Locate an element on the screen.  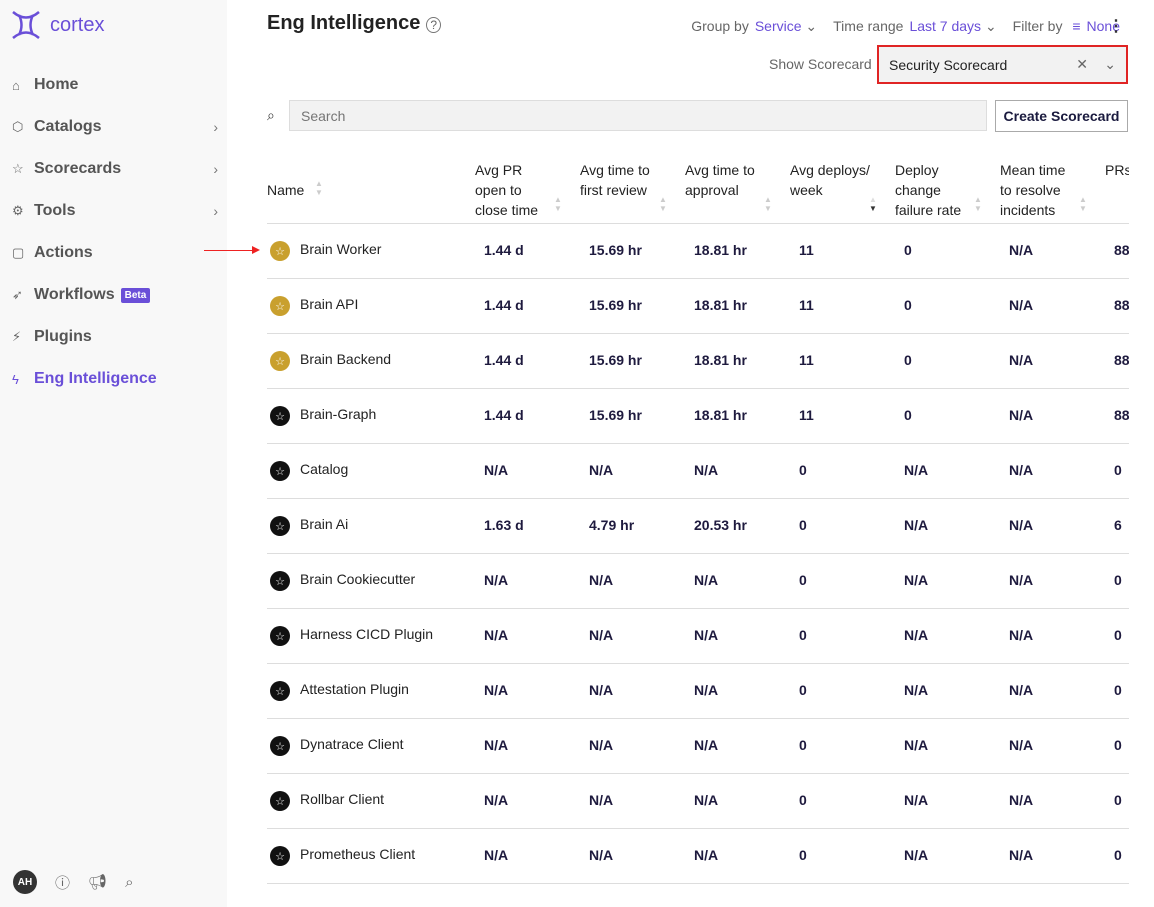
sidebar-item-workflows: ➶ Workflows Beta is located at coordinates (117, 295).